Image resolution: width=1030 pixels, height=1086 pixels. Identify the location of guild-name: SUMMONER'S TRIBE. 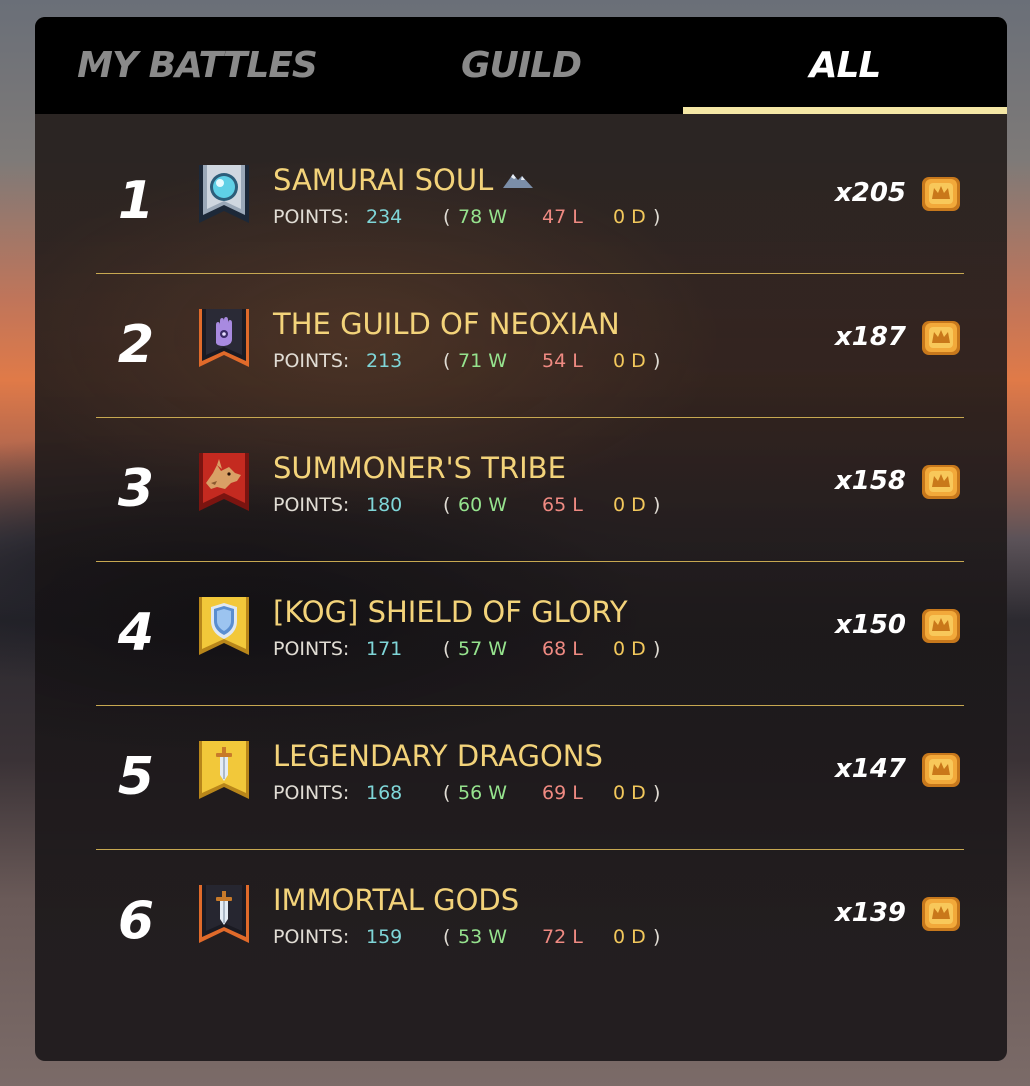
(419, 468).